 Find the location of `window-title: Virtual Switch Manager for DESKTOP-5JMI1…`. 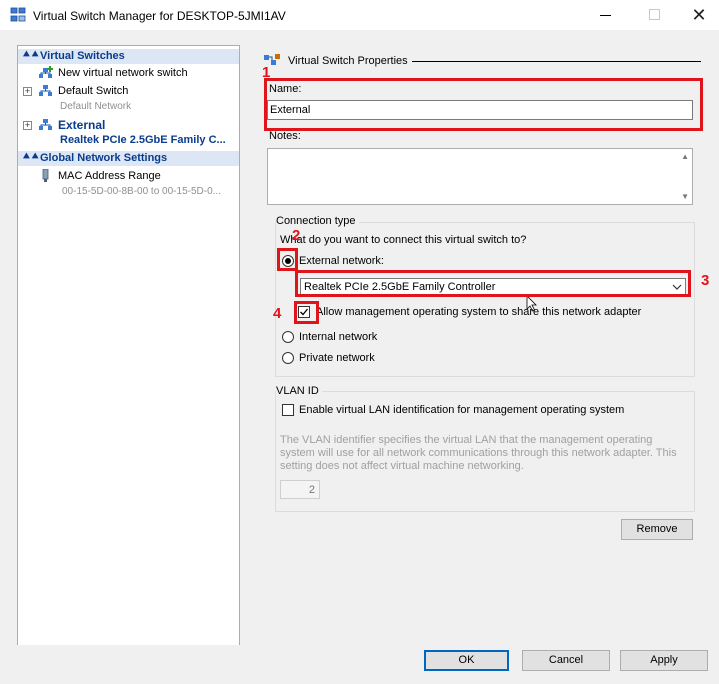

window-title: Virtual Switch Manager for DESKTOP-5JMI1… is located at coordinates (159, 16).